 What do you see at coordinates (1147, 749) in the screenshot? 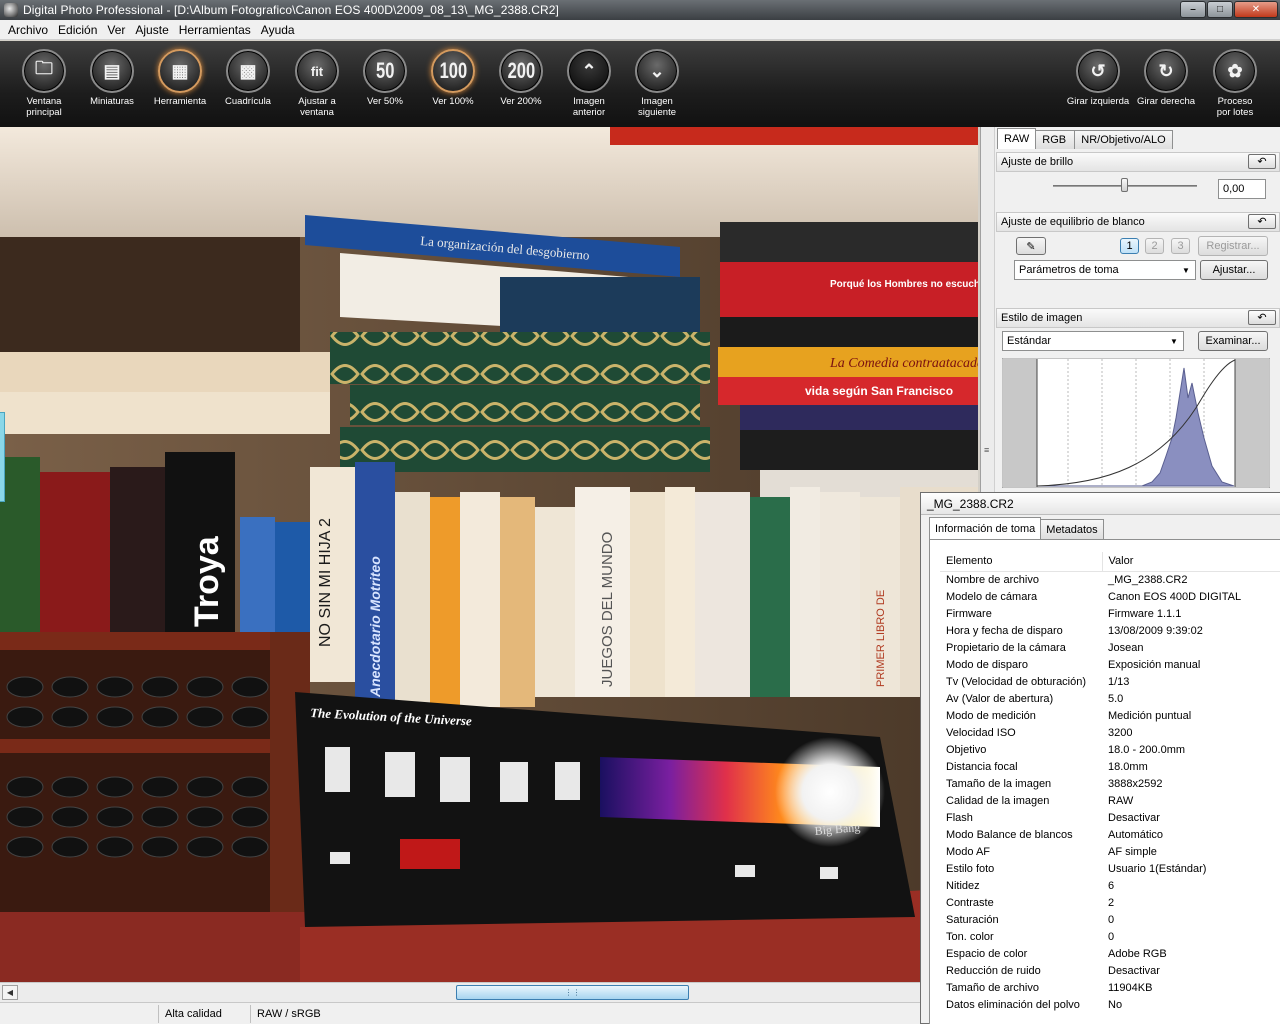
I see `info-value: 18.0 - 200.0mm` at bounding box center [1147, 749].